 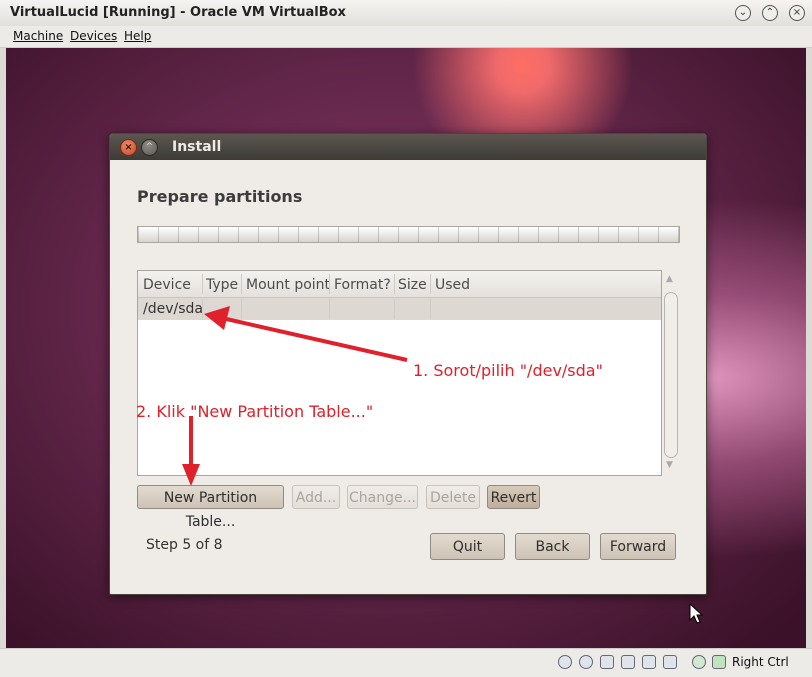 What do you see at coordinates (508, 370) in the screenshot?
I see `annotation-note-1: 1. Sorot/pilih "/dev/sda"` at bounding box center [508, 370].